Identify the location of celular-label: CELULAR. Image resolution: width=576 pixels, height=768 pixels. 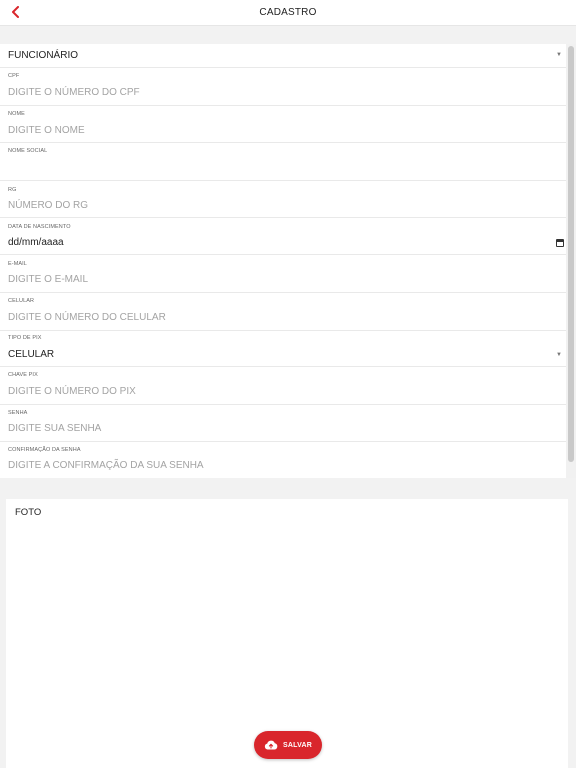
(21, 301).